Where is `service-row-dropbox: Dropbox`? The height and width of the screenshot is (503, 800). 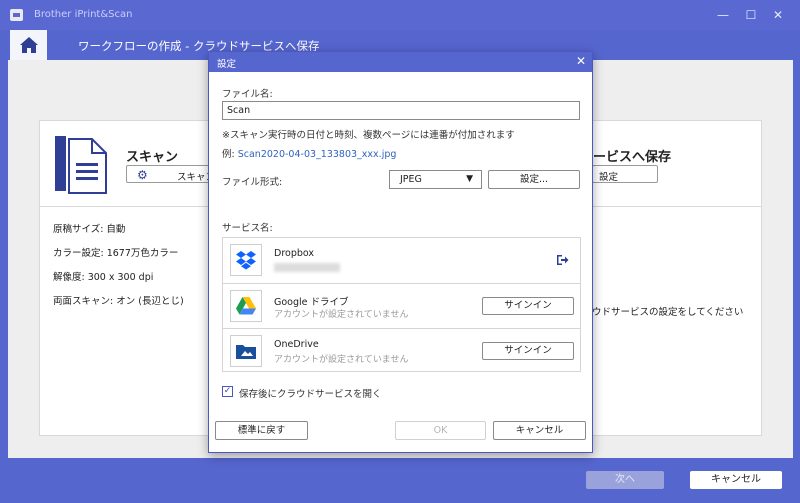
service-row-dropbox: Dropbox is located at coordinates (401, 260).